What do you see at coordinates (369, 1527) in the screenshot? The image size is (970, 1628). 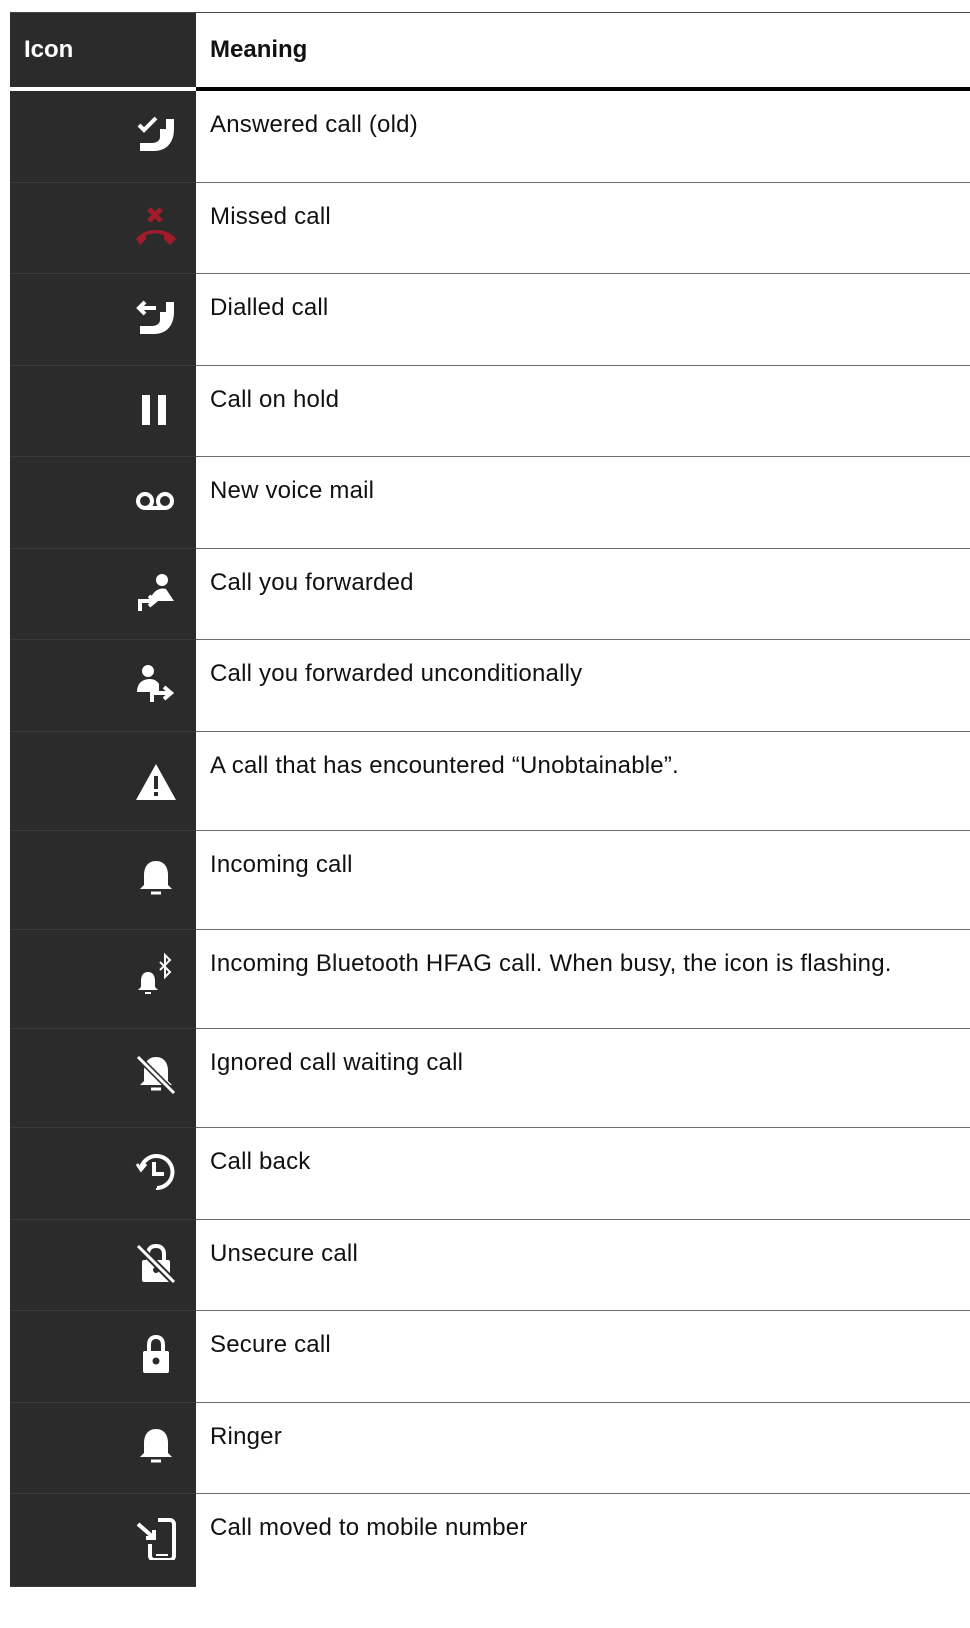 I see `row-meaning: Call moved to mobile number` at bounding box center [369, 1527].